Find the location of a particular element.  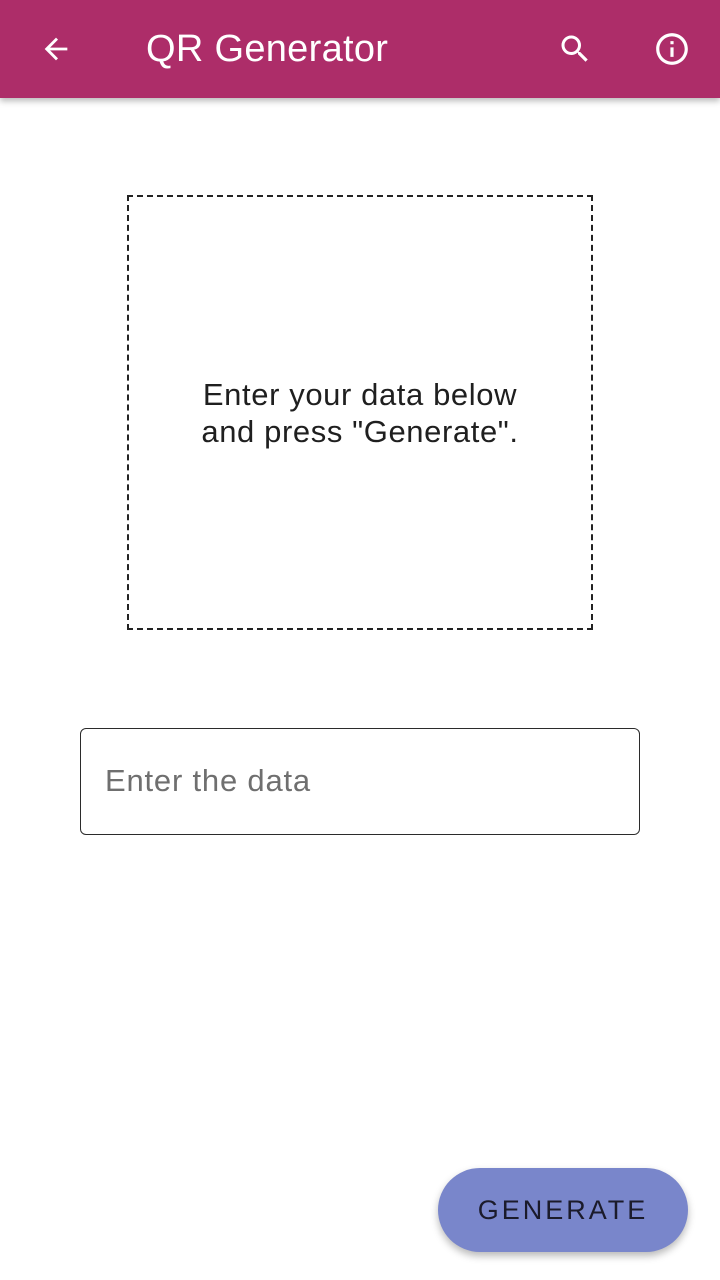

qr-placeholder-line-2: and press "Generate". is located at coordinates (360, 431).